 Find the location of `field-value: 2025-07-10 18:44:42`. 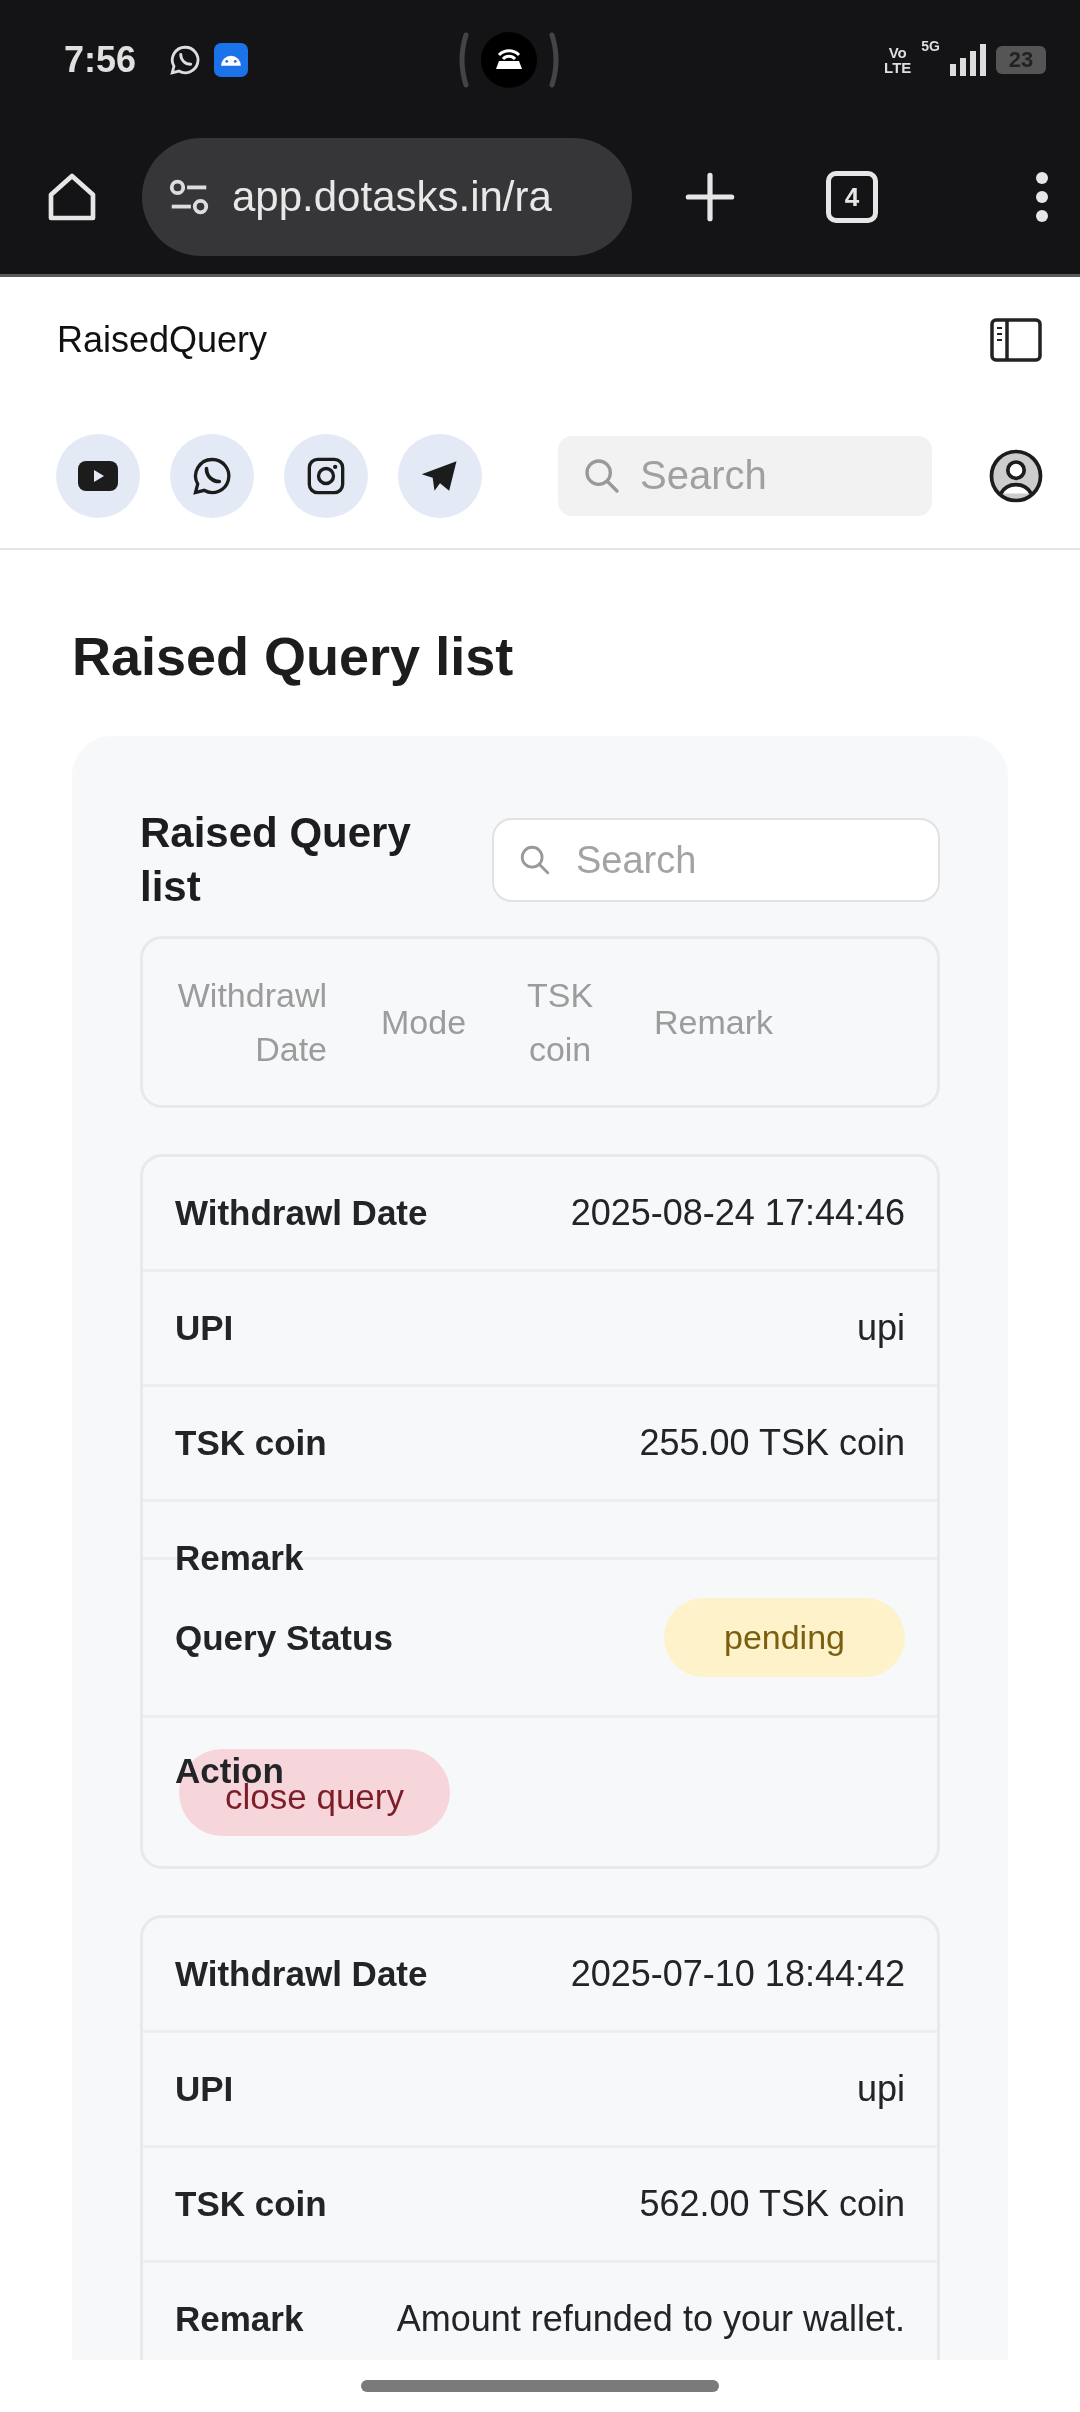

field-value: 2025-07-10 18:44:42 is located at coordinates (737, 1974).